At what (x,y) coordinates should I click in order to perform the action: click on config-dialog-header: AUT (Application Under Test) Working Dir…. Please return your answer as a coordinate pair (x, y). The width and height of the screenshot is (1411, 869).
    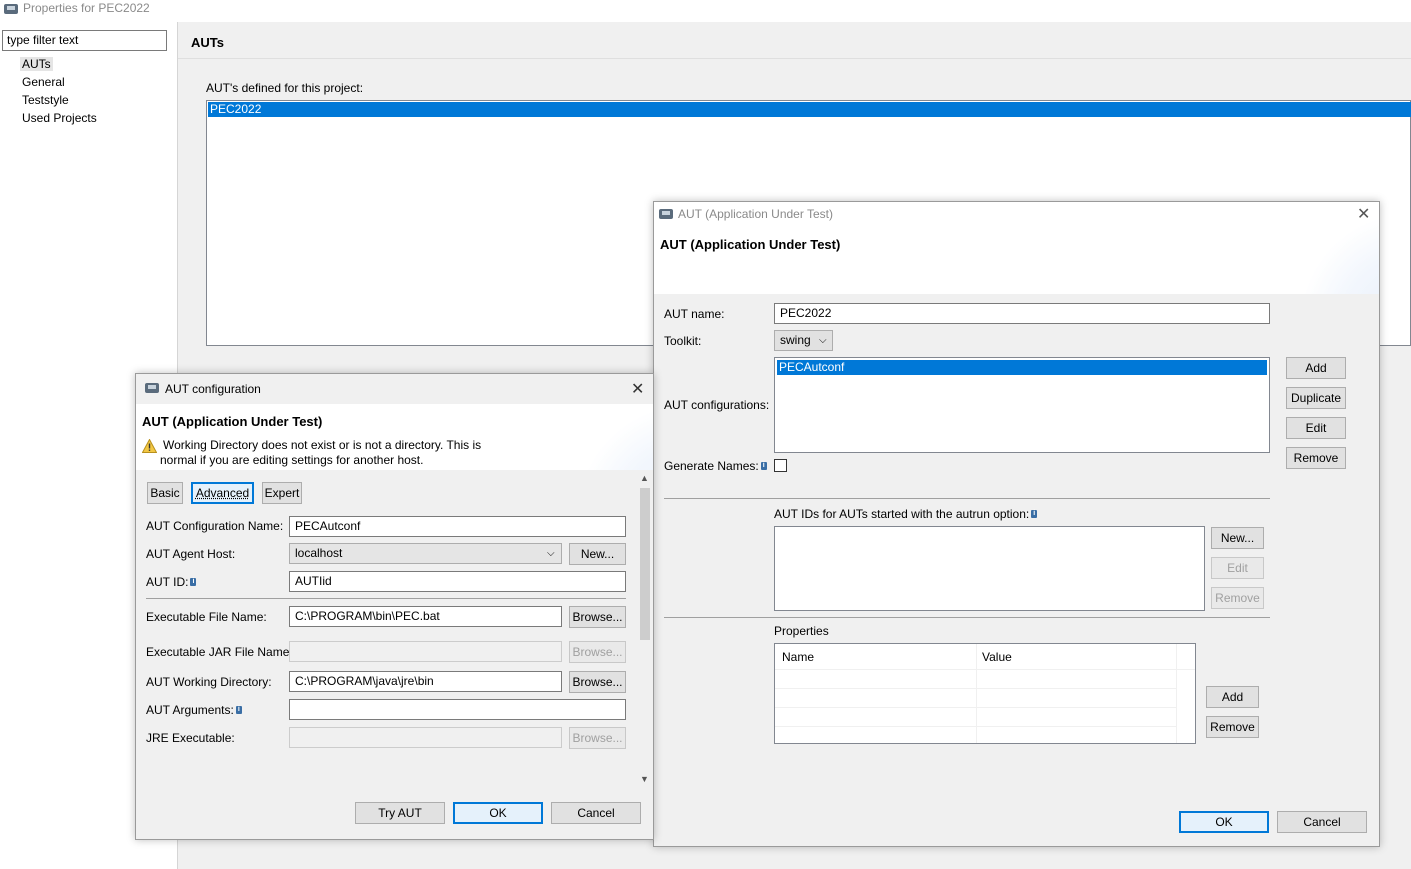
    Looking at the image, I should click on (394, 437).